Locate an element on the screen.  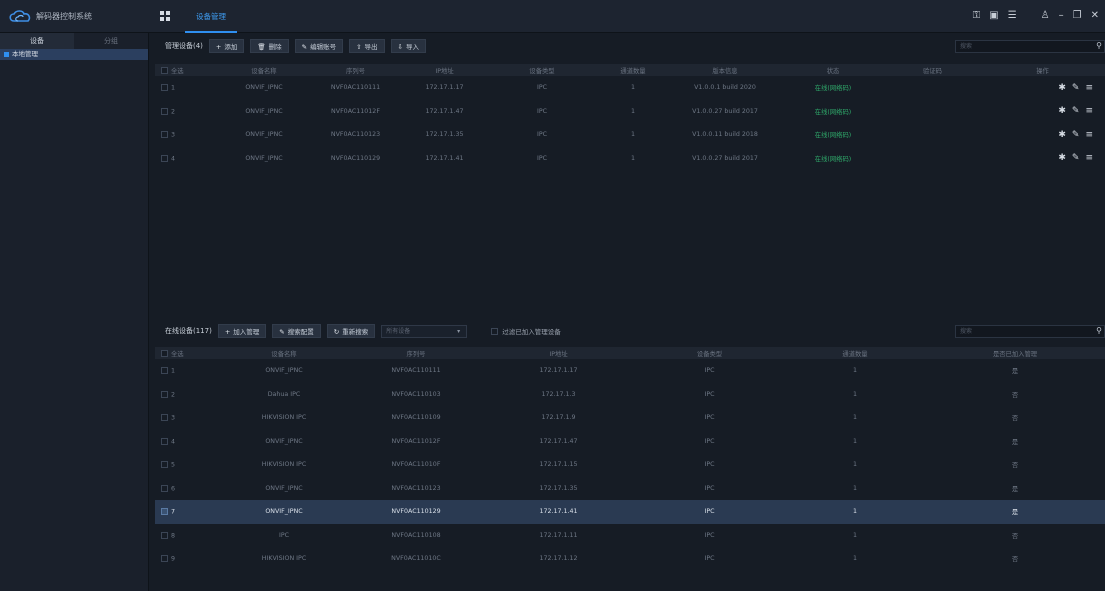
lock-icon: ⚿ is located at coordinates (977, 16).